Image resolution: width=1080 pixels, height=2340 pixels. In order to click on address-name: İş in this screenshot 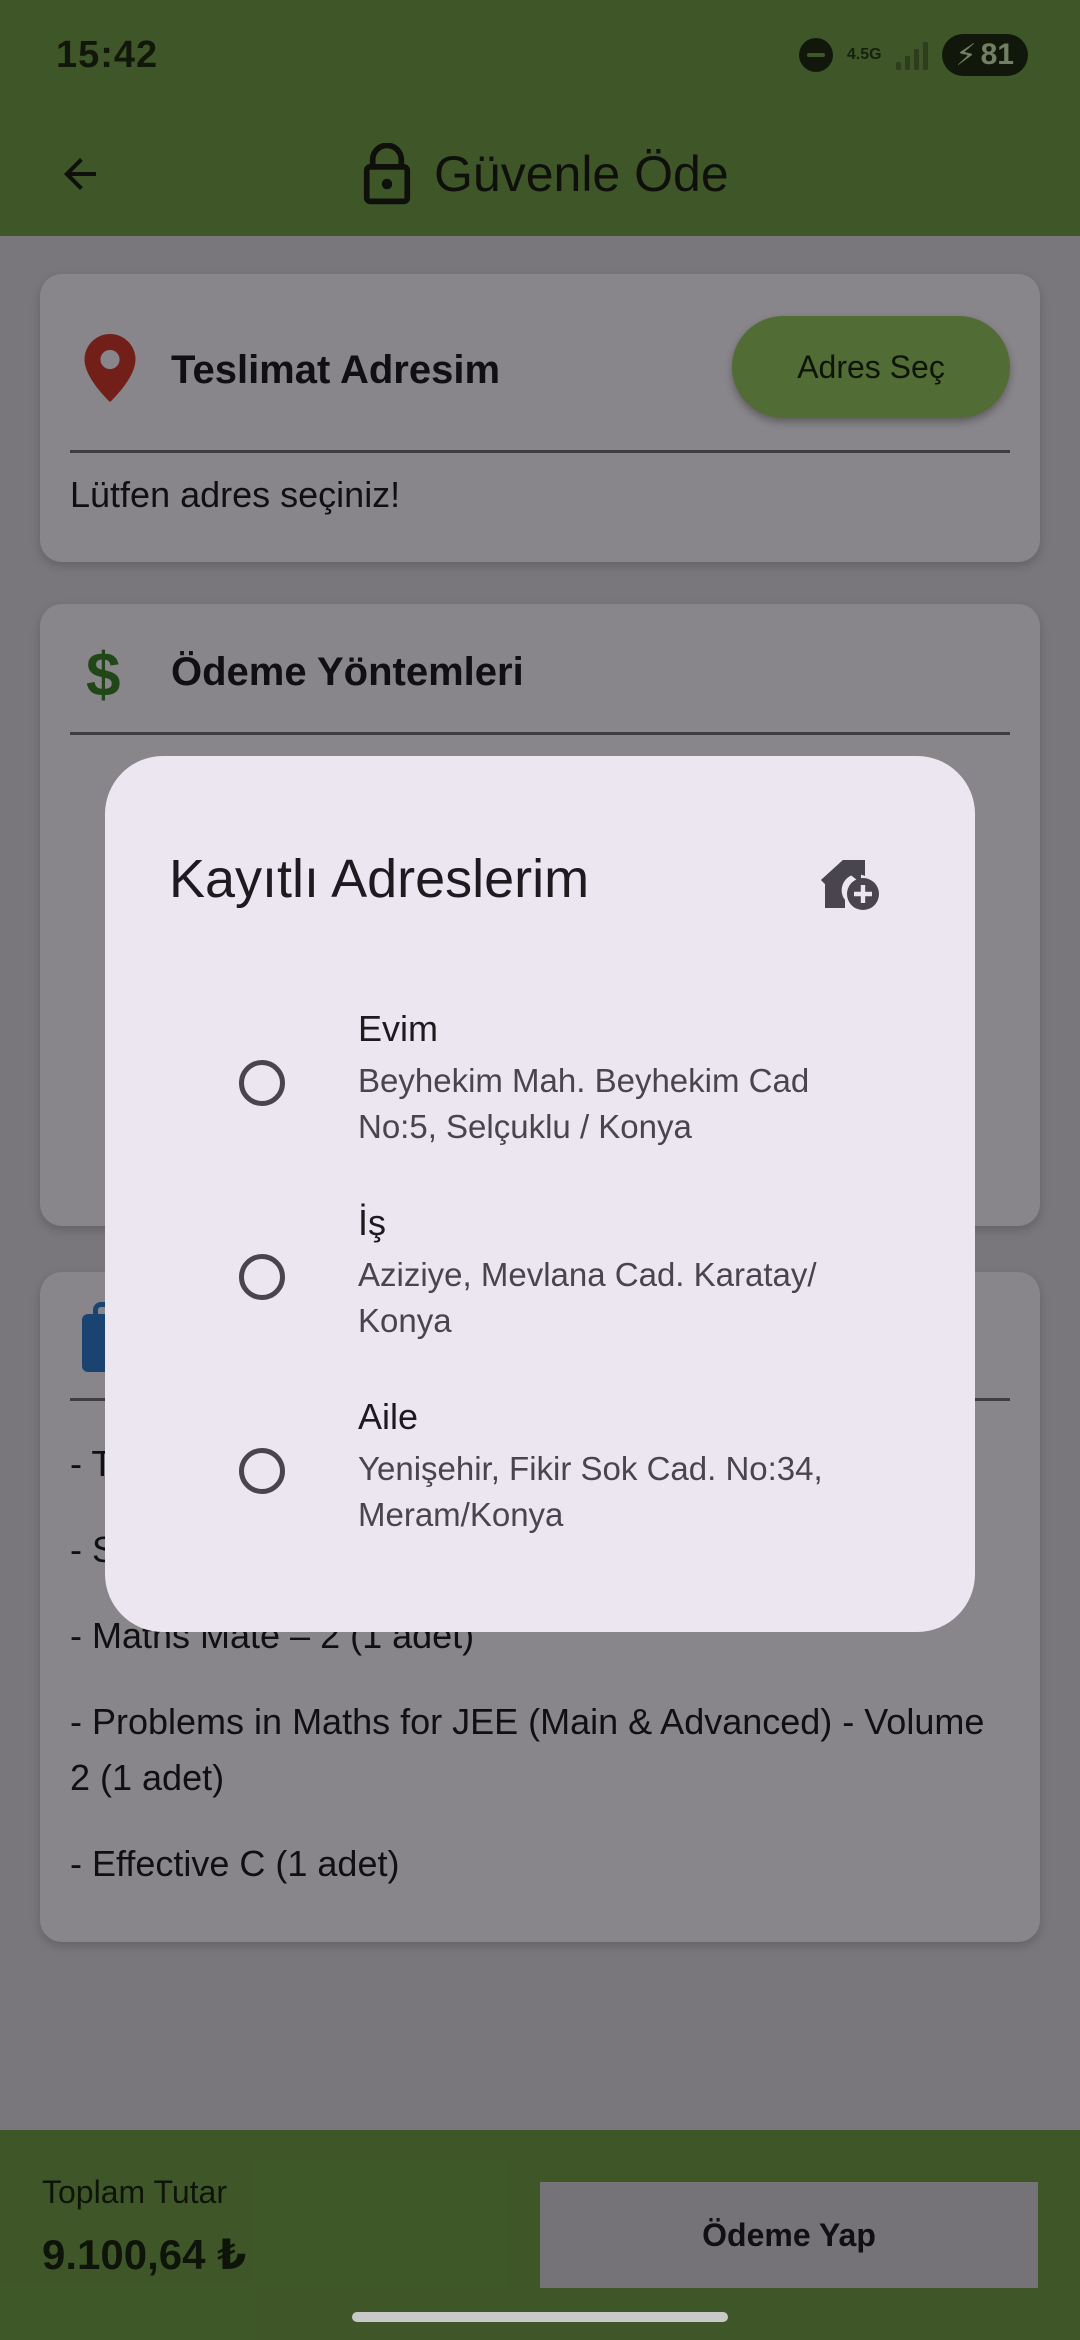, I will do `click(372, 1222)`.